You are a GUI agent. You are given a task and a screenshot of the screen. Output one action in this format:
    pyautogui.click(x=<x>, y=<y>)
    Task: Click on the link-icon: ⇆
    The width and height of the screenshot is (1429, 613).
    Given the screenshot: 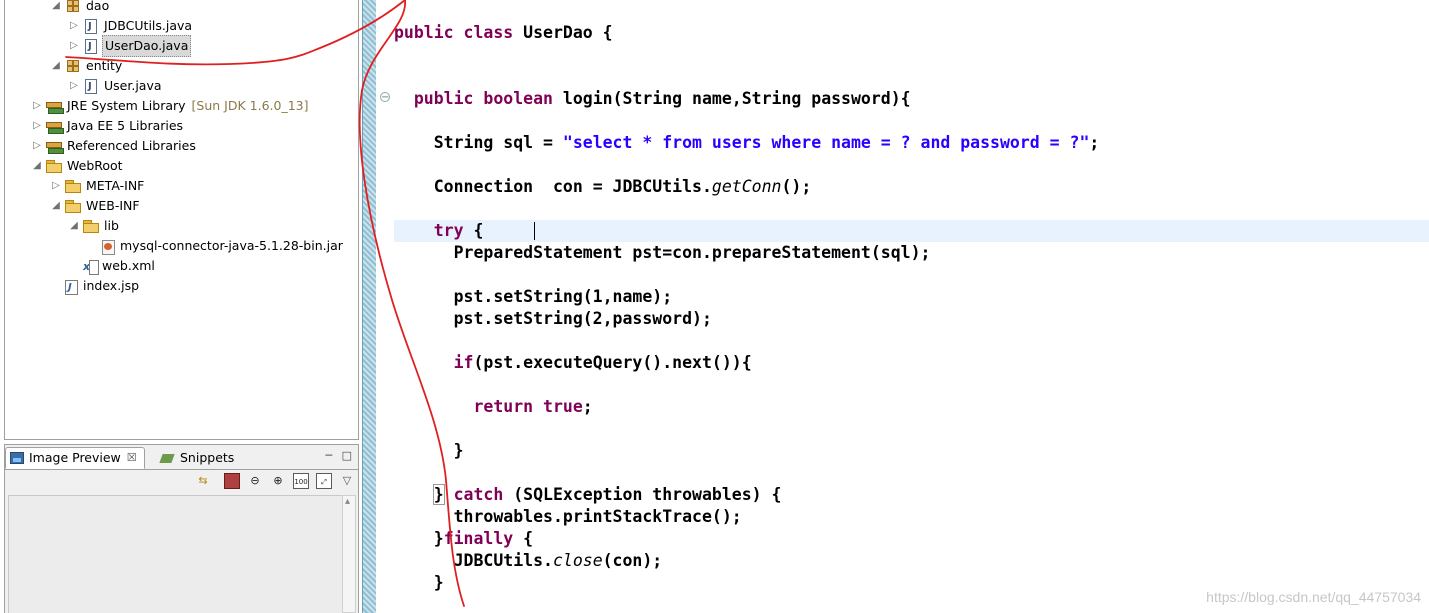 What is the action you would take?
    pyautogui.click(x=203, y=481)
    